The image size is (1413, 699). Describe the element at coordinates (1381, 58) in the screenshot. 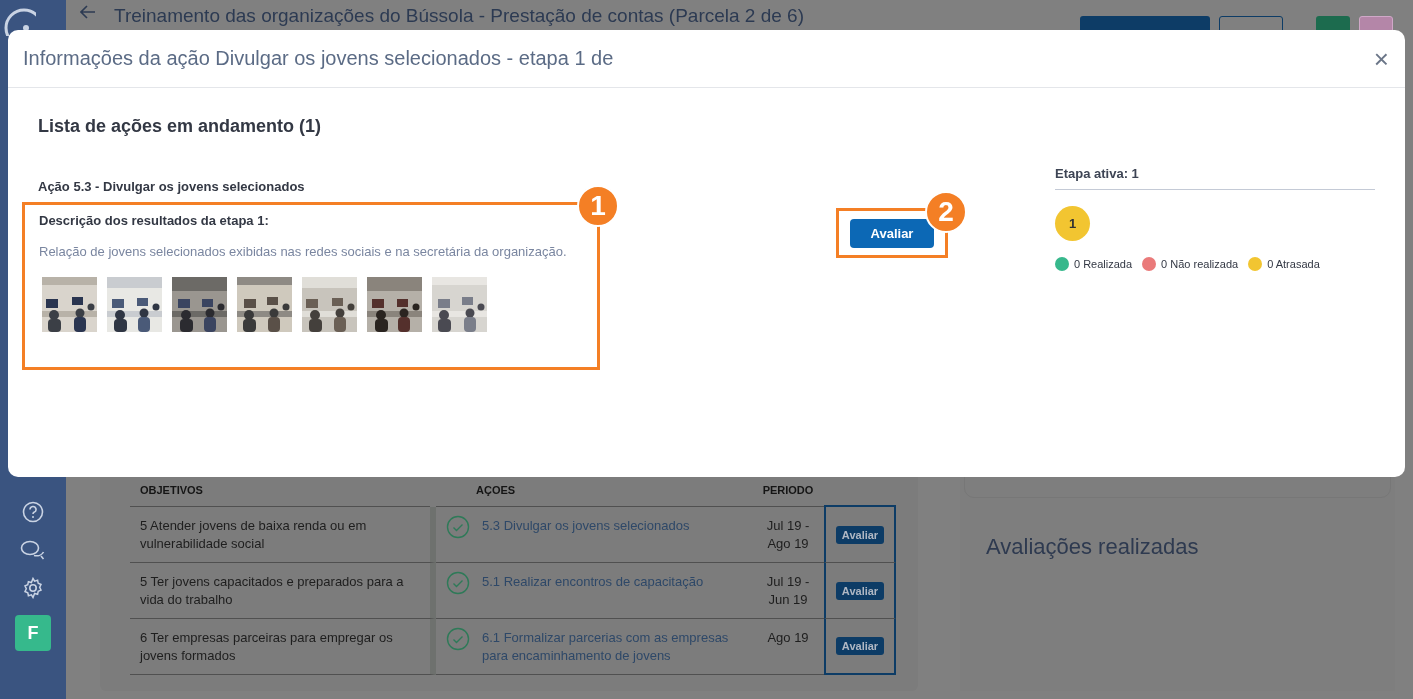

I see `close-button: ×` at that location.